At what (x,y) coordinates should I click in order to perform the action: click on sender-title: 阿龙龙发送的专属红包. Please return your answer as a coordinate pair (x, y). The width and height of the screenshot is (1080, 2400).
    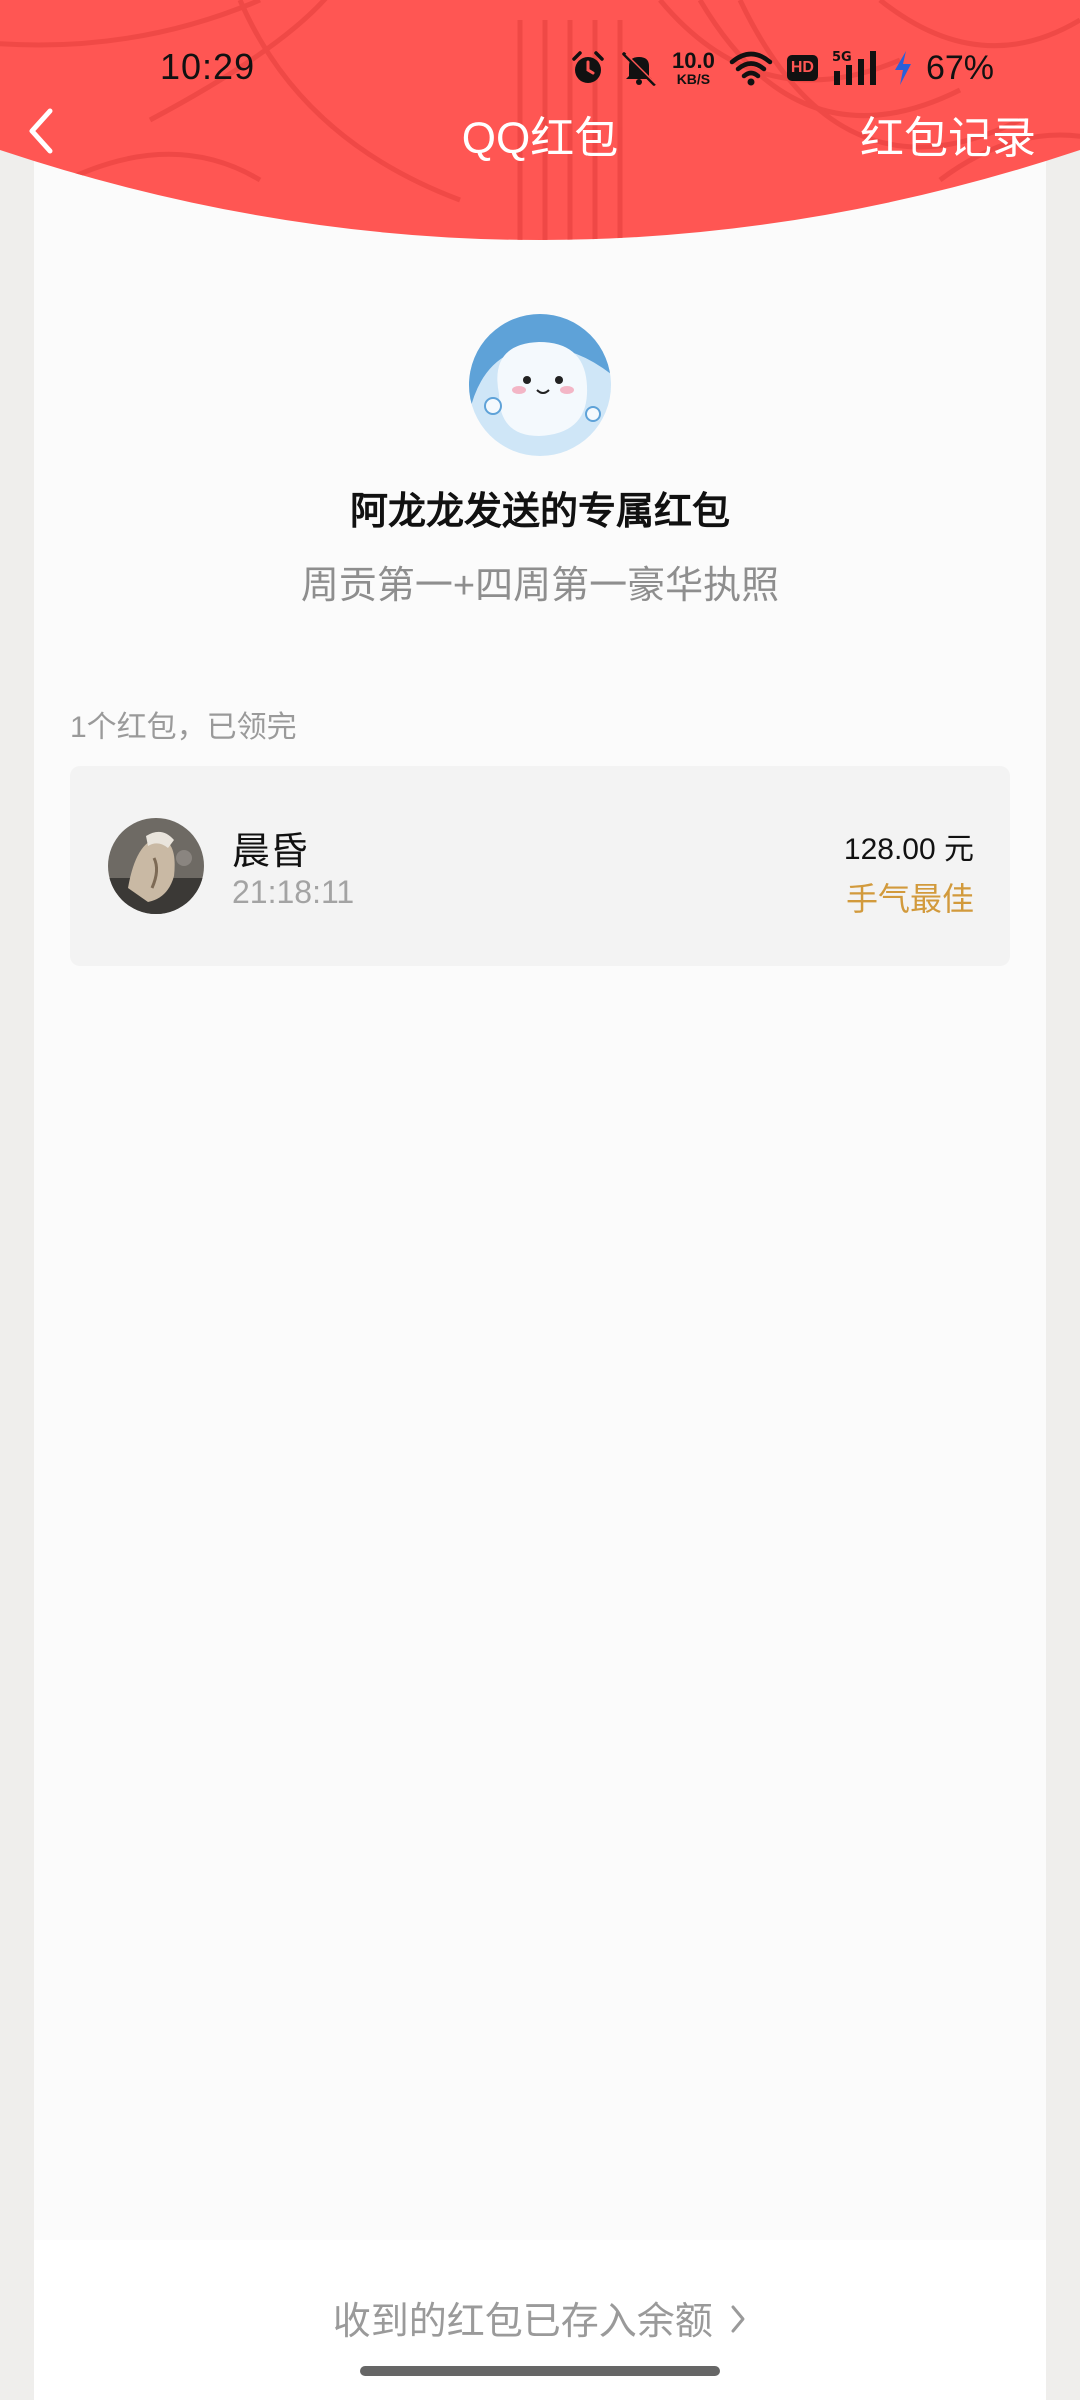
    Looking at the image, I should click on (539, 512).